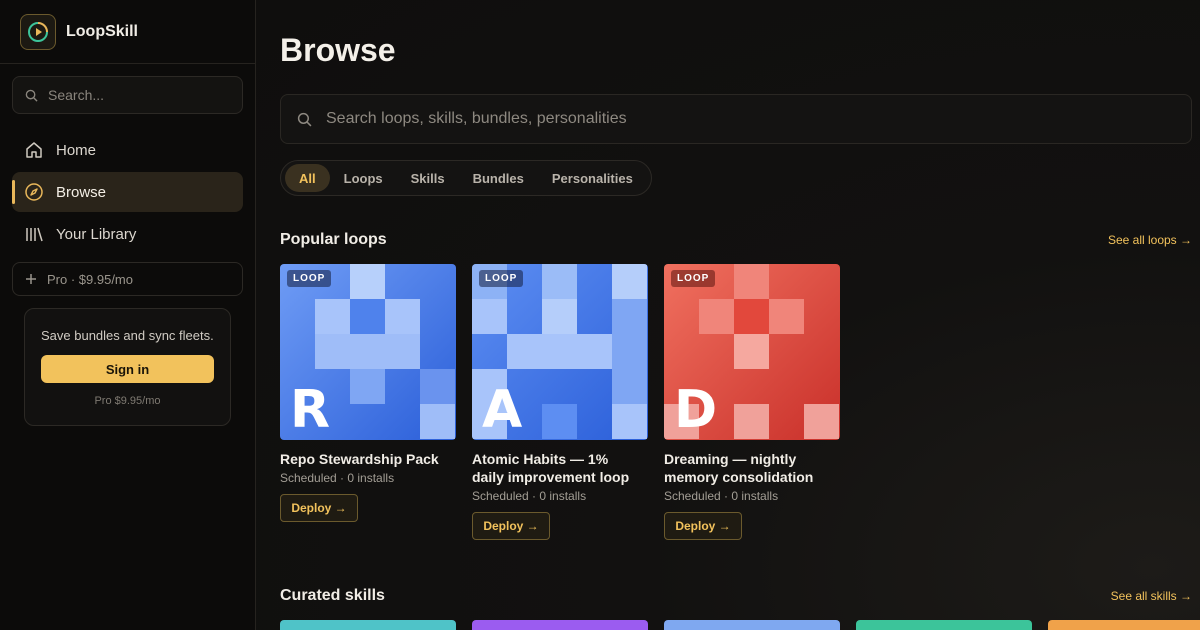 This screenshot has height=630, width=1200. I want to click on sidebar-item-label: Browse, so click(81, 192).